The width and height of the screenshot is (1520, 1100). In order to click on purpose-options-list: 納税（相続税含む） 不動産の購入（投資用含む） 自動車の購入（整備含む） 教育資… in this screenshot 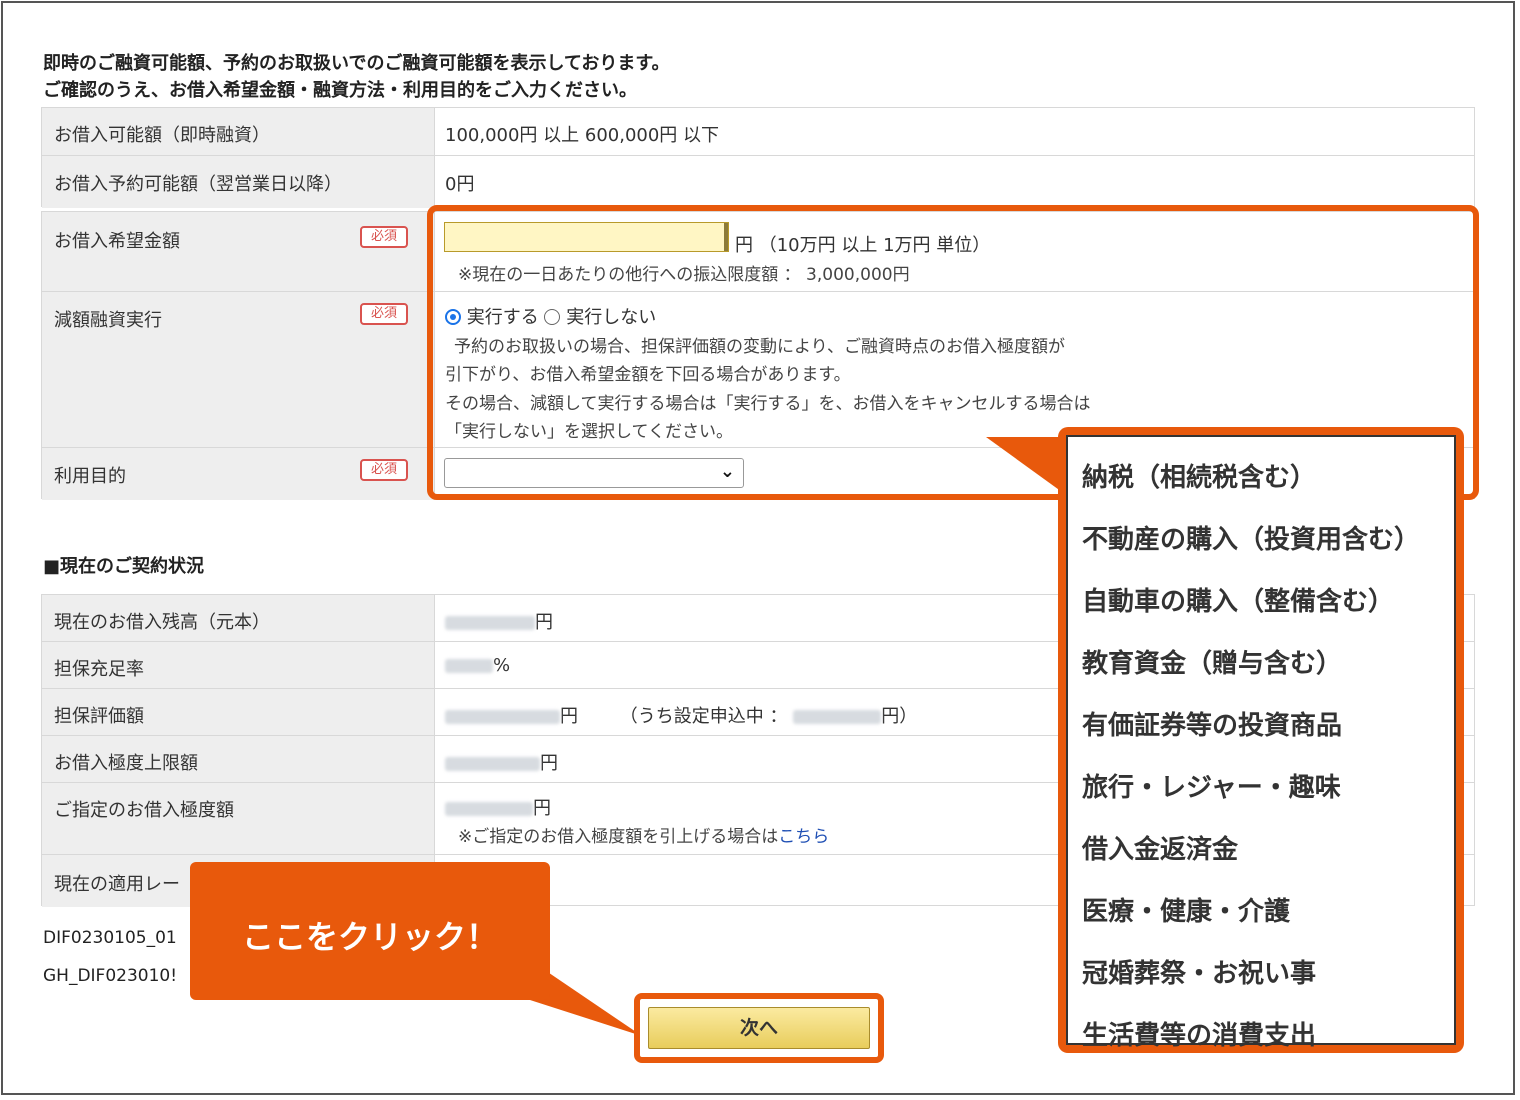, I will do `click(1261, 743)`.